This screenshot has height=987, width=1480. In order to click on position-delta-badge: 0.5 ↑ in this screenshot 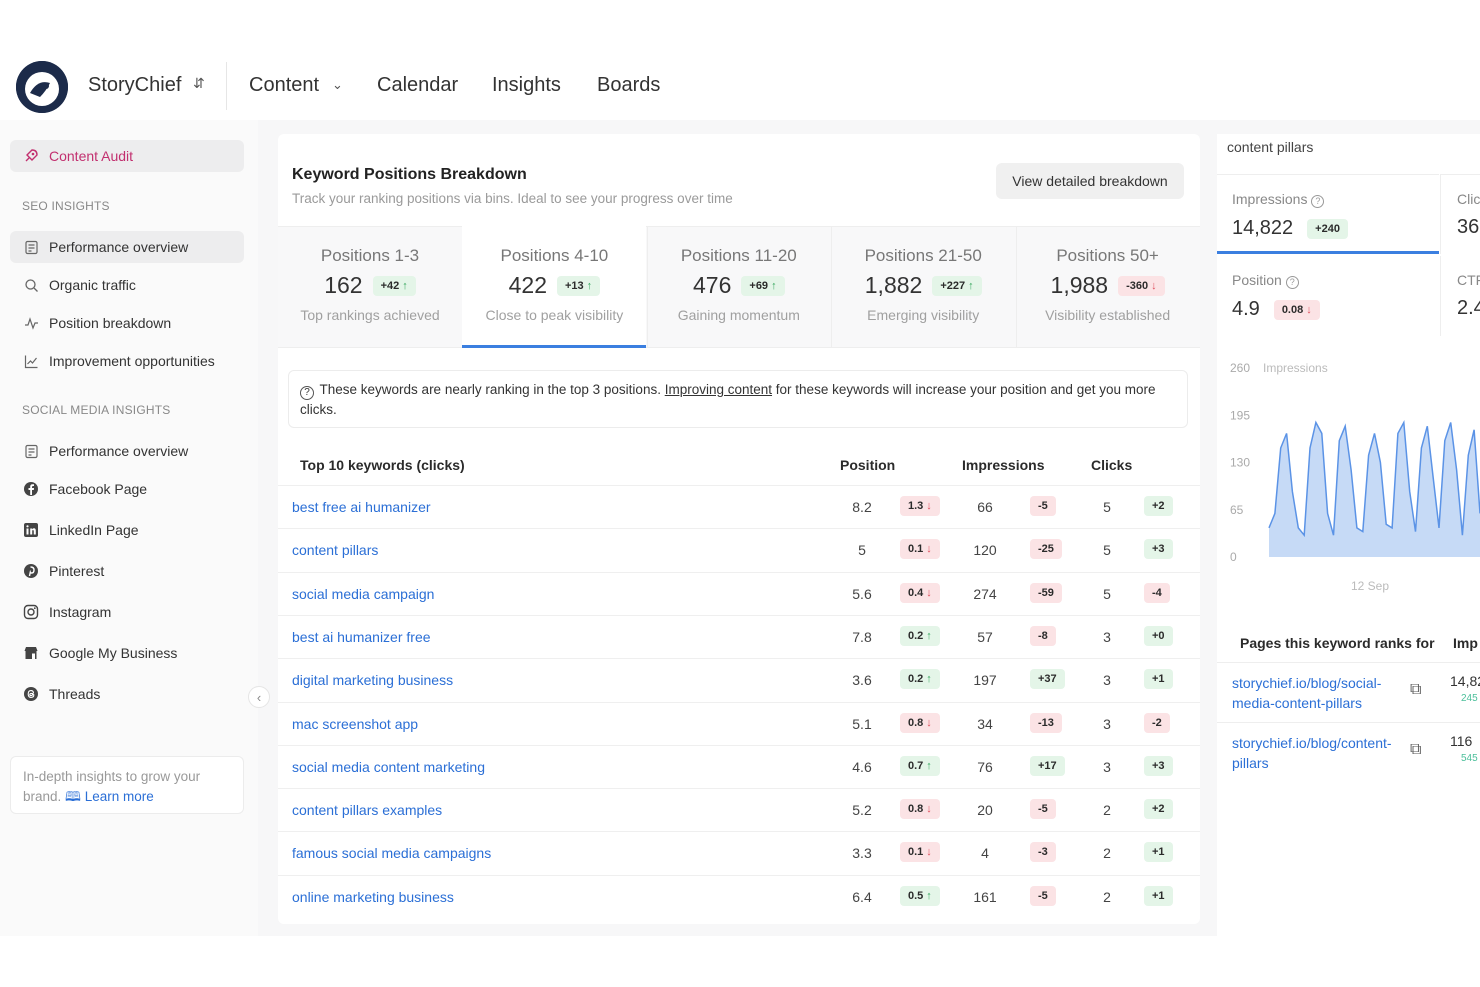, I will do `click(920, 895)`.